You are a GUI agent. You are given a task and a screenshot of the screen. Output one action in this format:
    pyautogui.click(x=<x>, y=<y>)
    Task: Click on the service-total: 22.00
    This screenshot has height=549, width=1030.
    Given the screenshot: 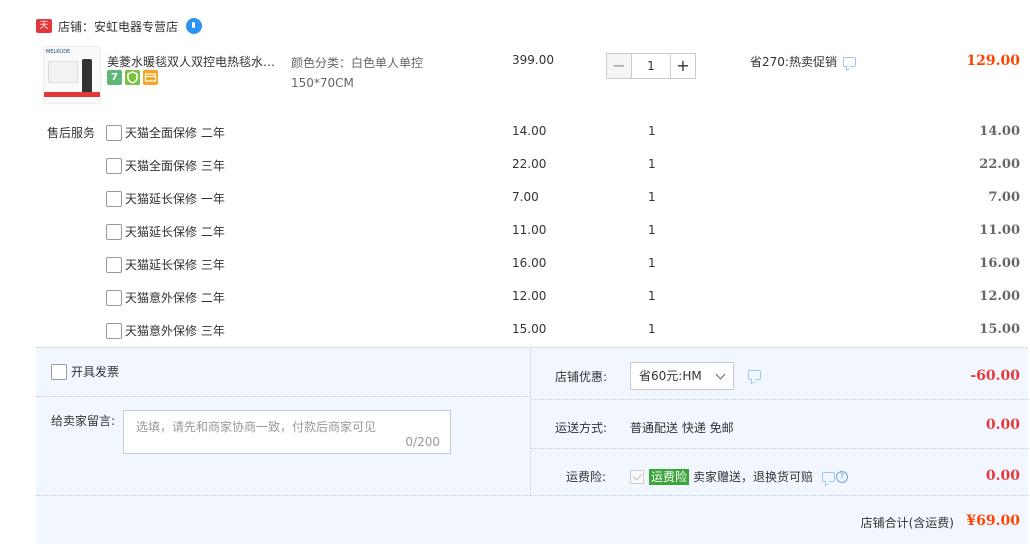 What is the action you would take?
    pyautogui.click(x=999, y=164)
    